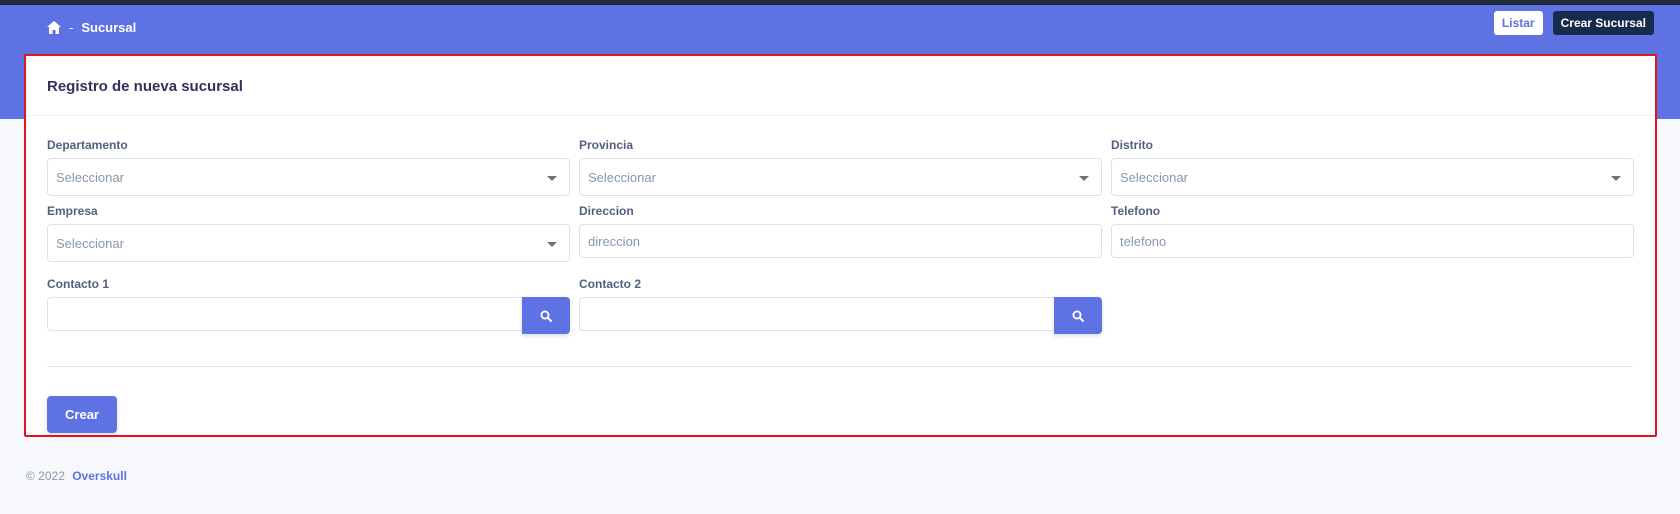 This screenshot has height=514, width=1680. Describe the element at coordinates (99, 476) in the screenshot. I see `footer-brand-link: Overskull` at that location.